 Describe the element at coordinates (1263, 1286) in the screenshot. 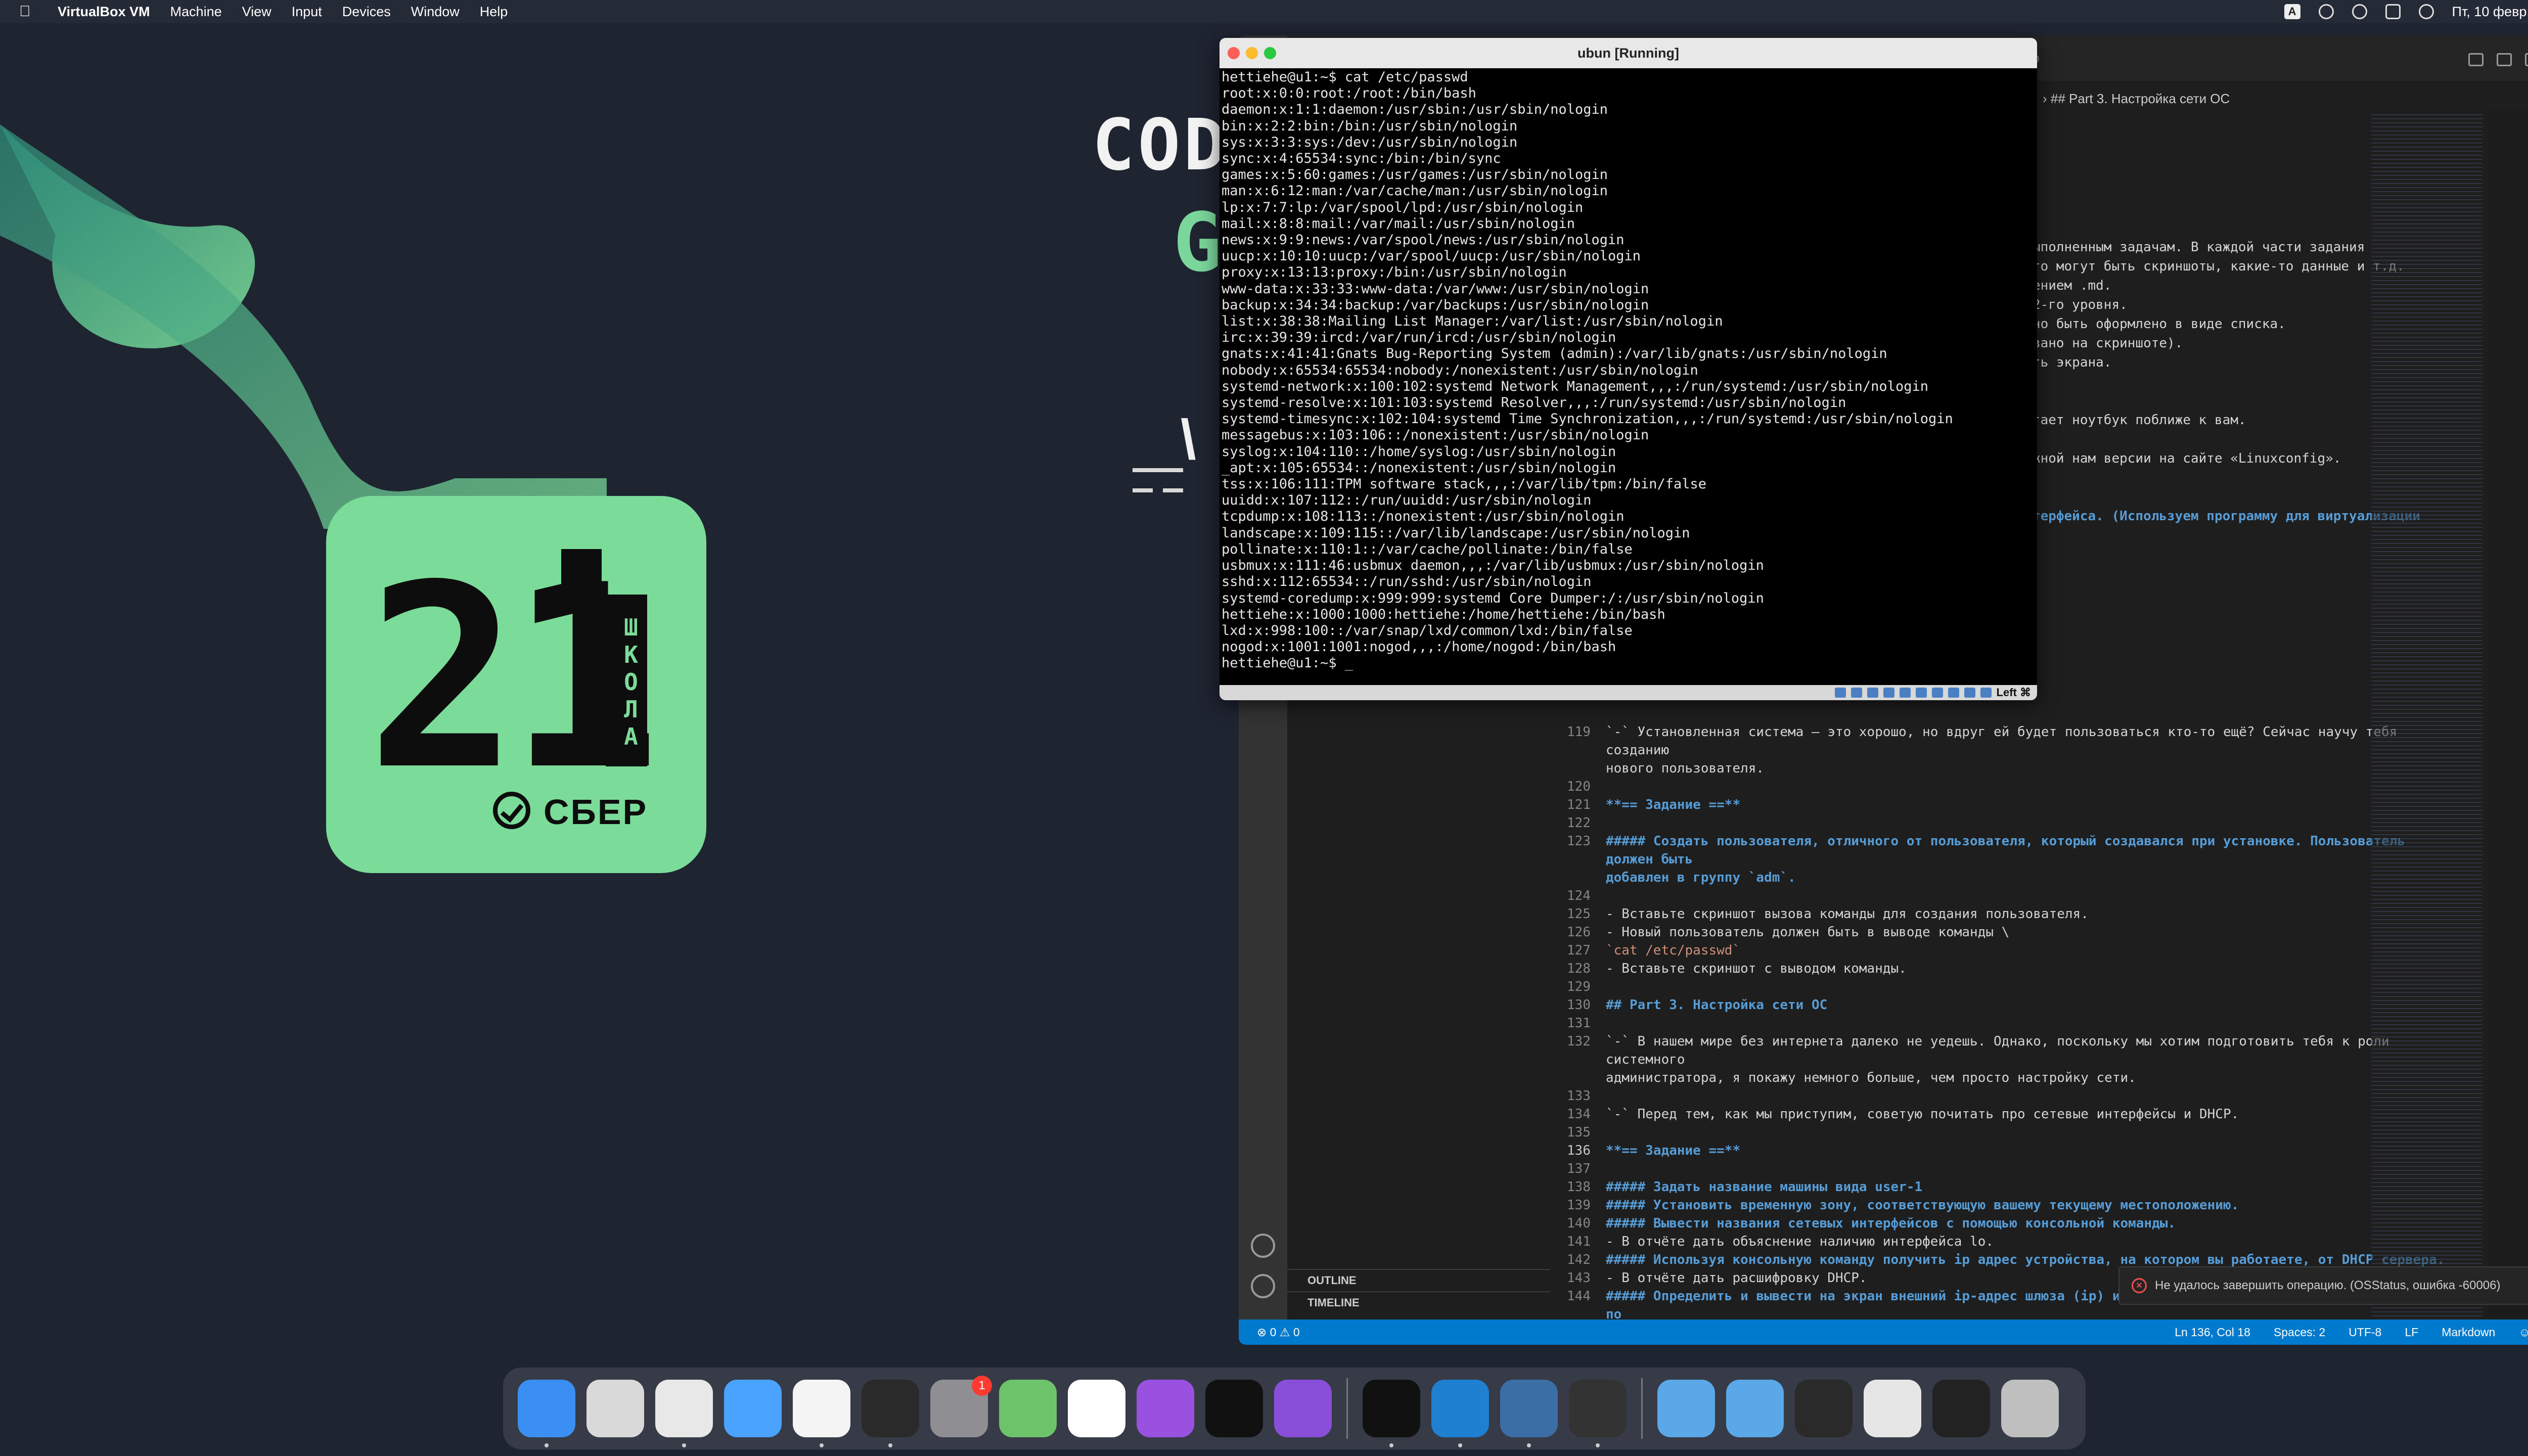

I see `manage-gear-icon` at that location.